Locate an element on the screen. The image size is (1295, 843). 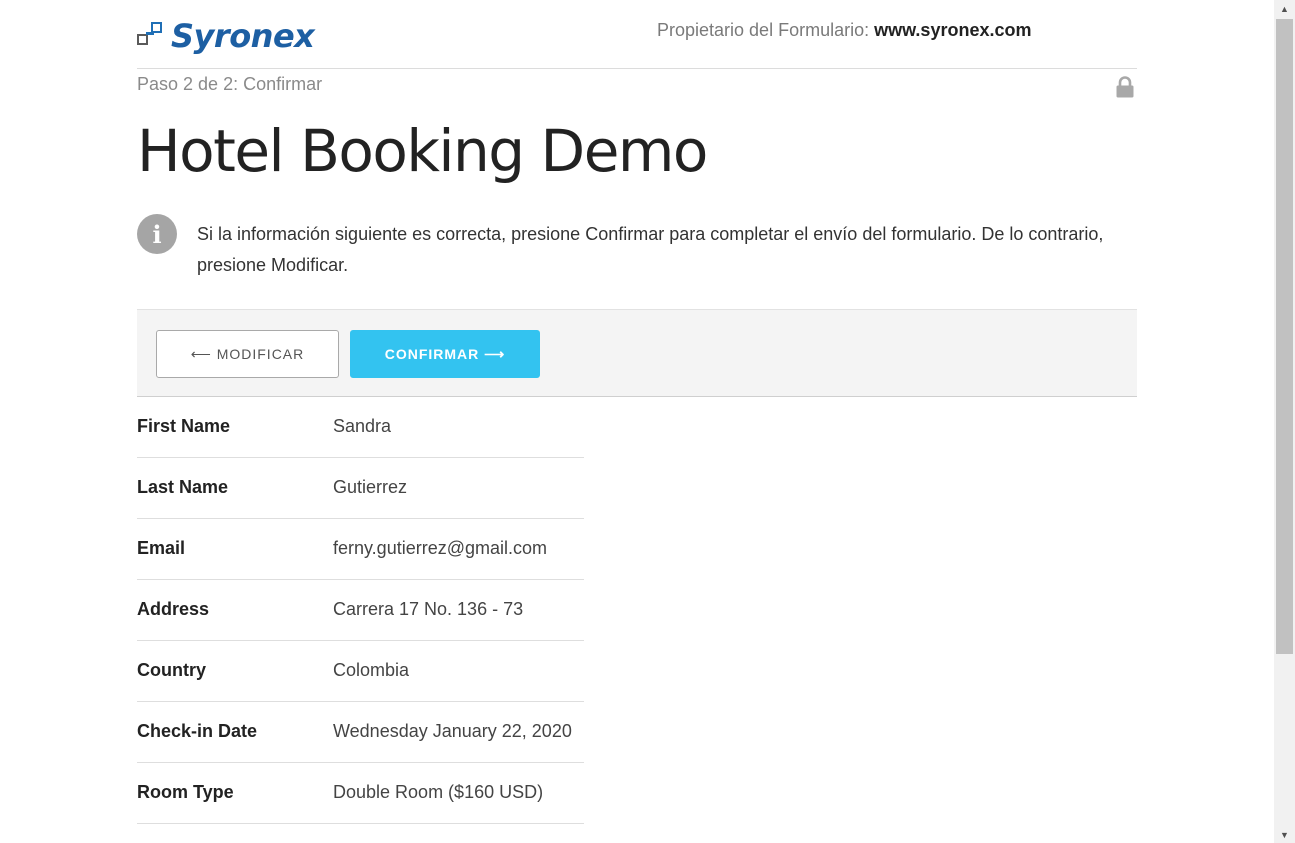
table-row: Last Name Gutierrez is located at coordinates (360, 488).